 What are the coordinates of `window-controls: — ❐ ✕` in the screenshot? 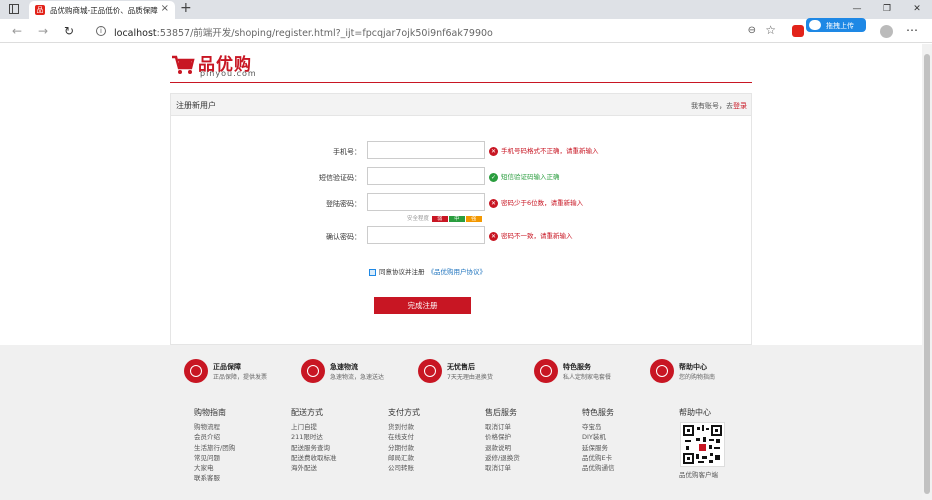 It's located at (887, 9).